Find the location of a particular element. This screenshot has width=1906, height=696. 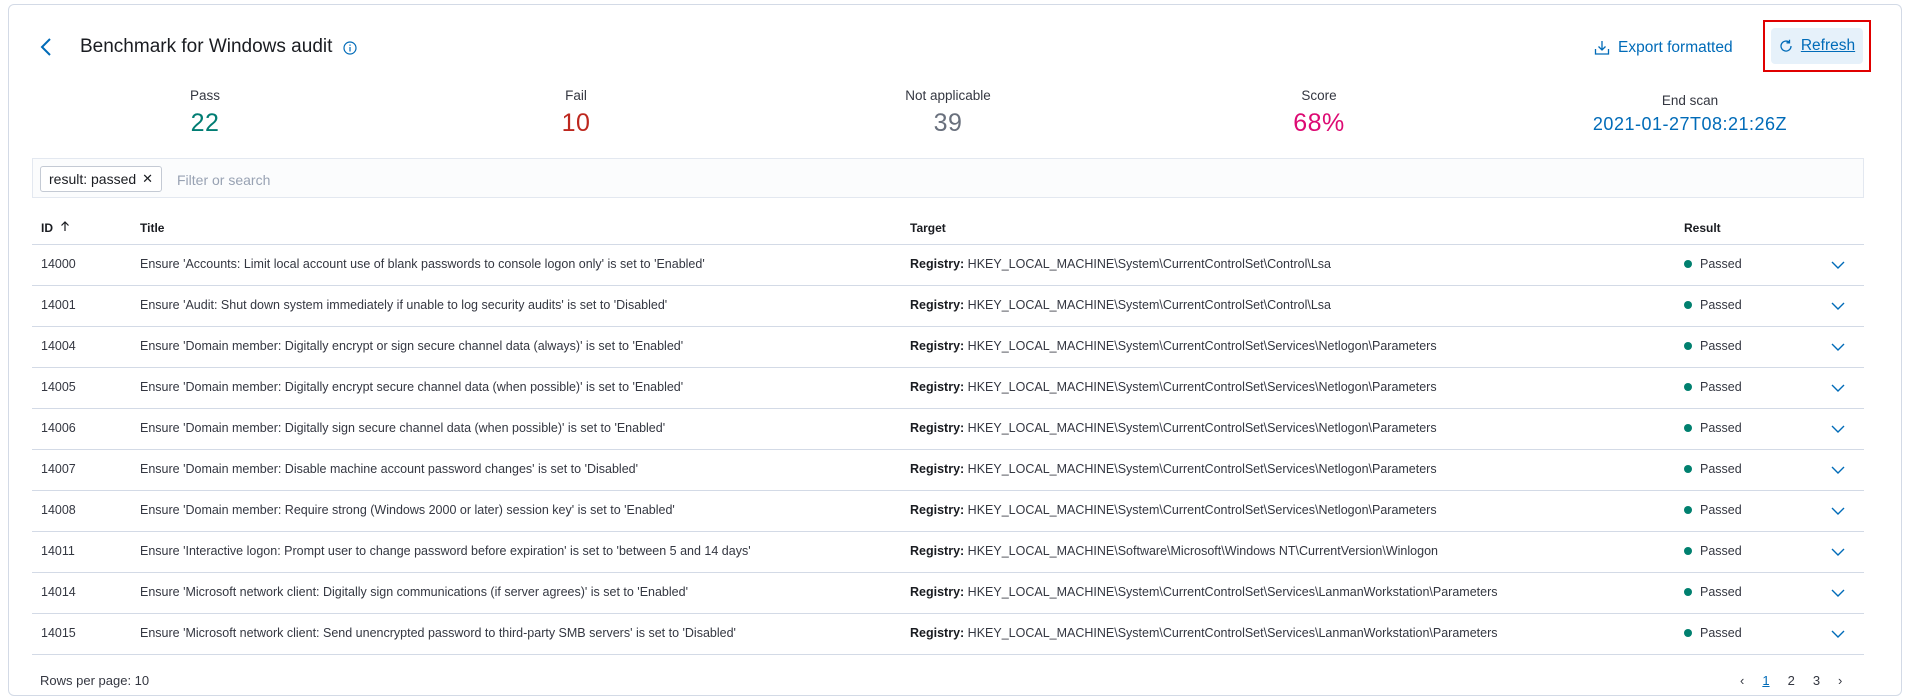

pagination-prev-icon: ‹ is located at coordinates (1742, 680).